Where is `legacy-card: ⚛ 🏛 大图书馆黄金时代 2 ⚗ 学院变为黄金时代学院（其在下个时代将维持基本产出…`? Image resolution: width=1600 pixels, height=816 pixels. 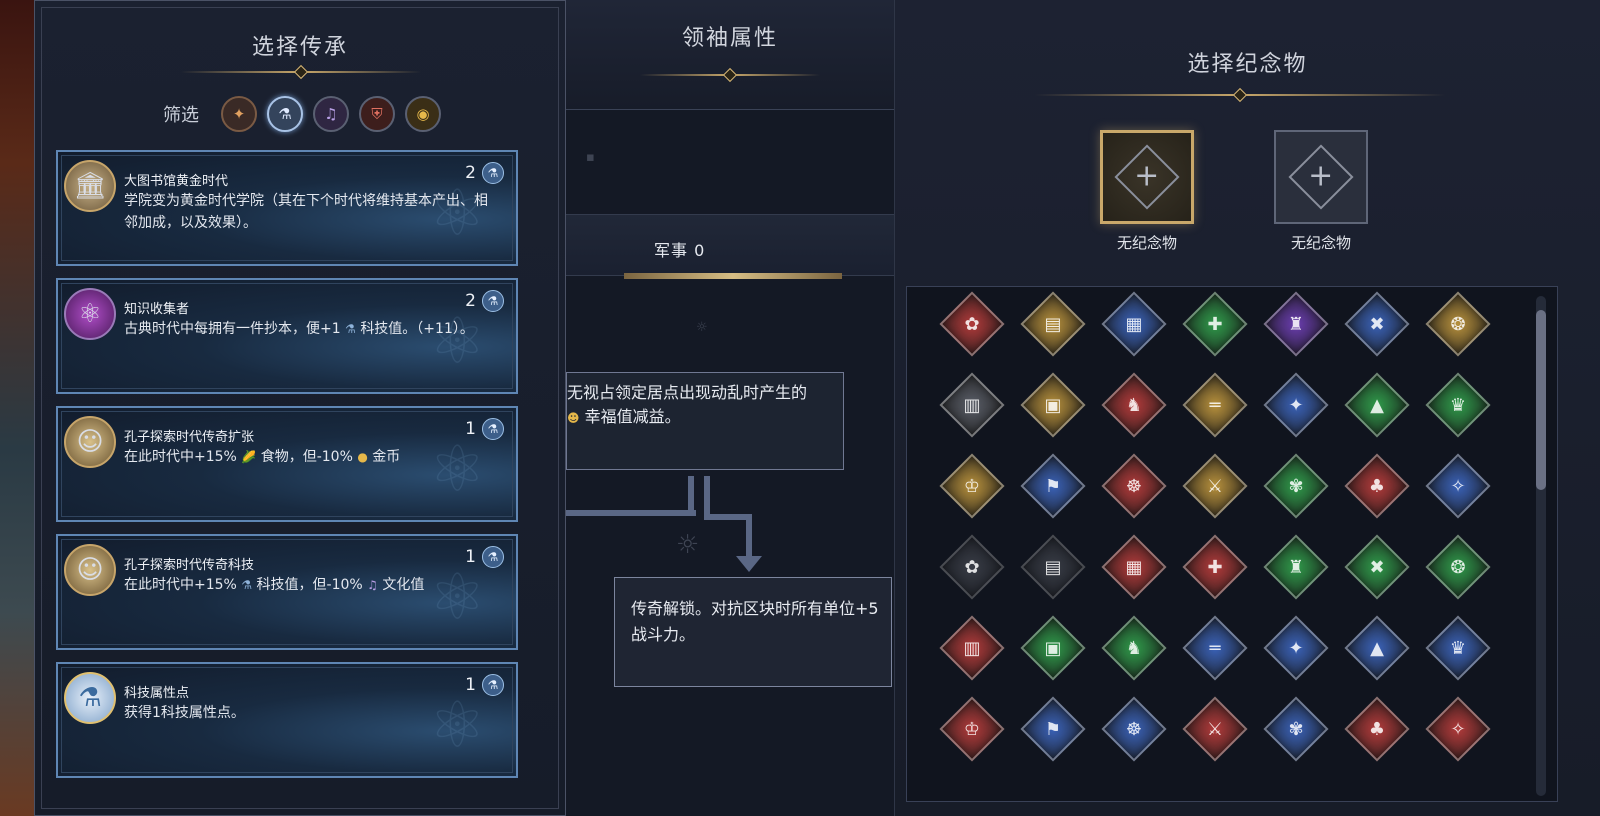 legacy-card: ⚛ 🏛 大图书馆黄金时代 2 ⚗ 学院变为黄金时代学院（其在下个时代将维持基本产出… is located at coordinates (287, 208).